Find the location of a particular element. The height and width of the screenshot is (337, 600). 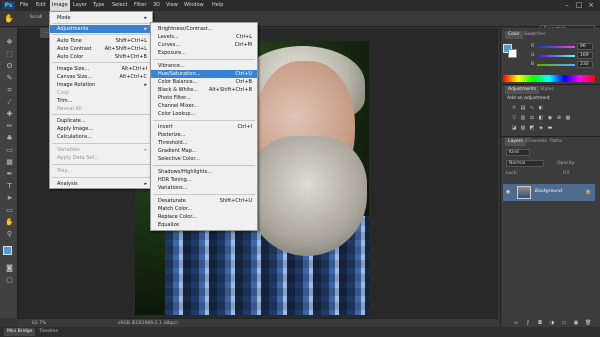

image-menu-variables: Variables ▸ is located at coordinates (101, 150).